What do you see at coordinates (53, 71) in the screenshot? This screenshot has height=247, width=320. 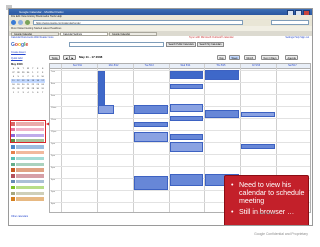 I see `time-label: 7am` at bounding box center [53, 71].